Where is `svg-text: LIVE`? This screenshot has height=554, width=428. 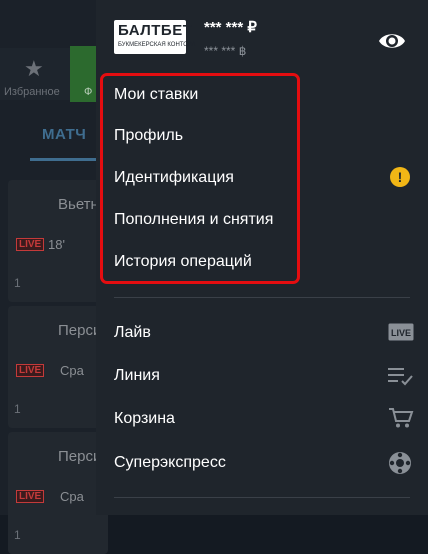
svg-text: LIVE is located at coordinates (401, 333).